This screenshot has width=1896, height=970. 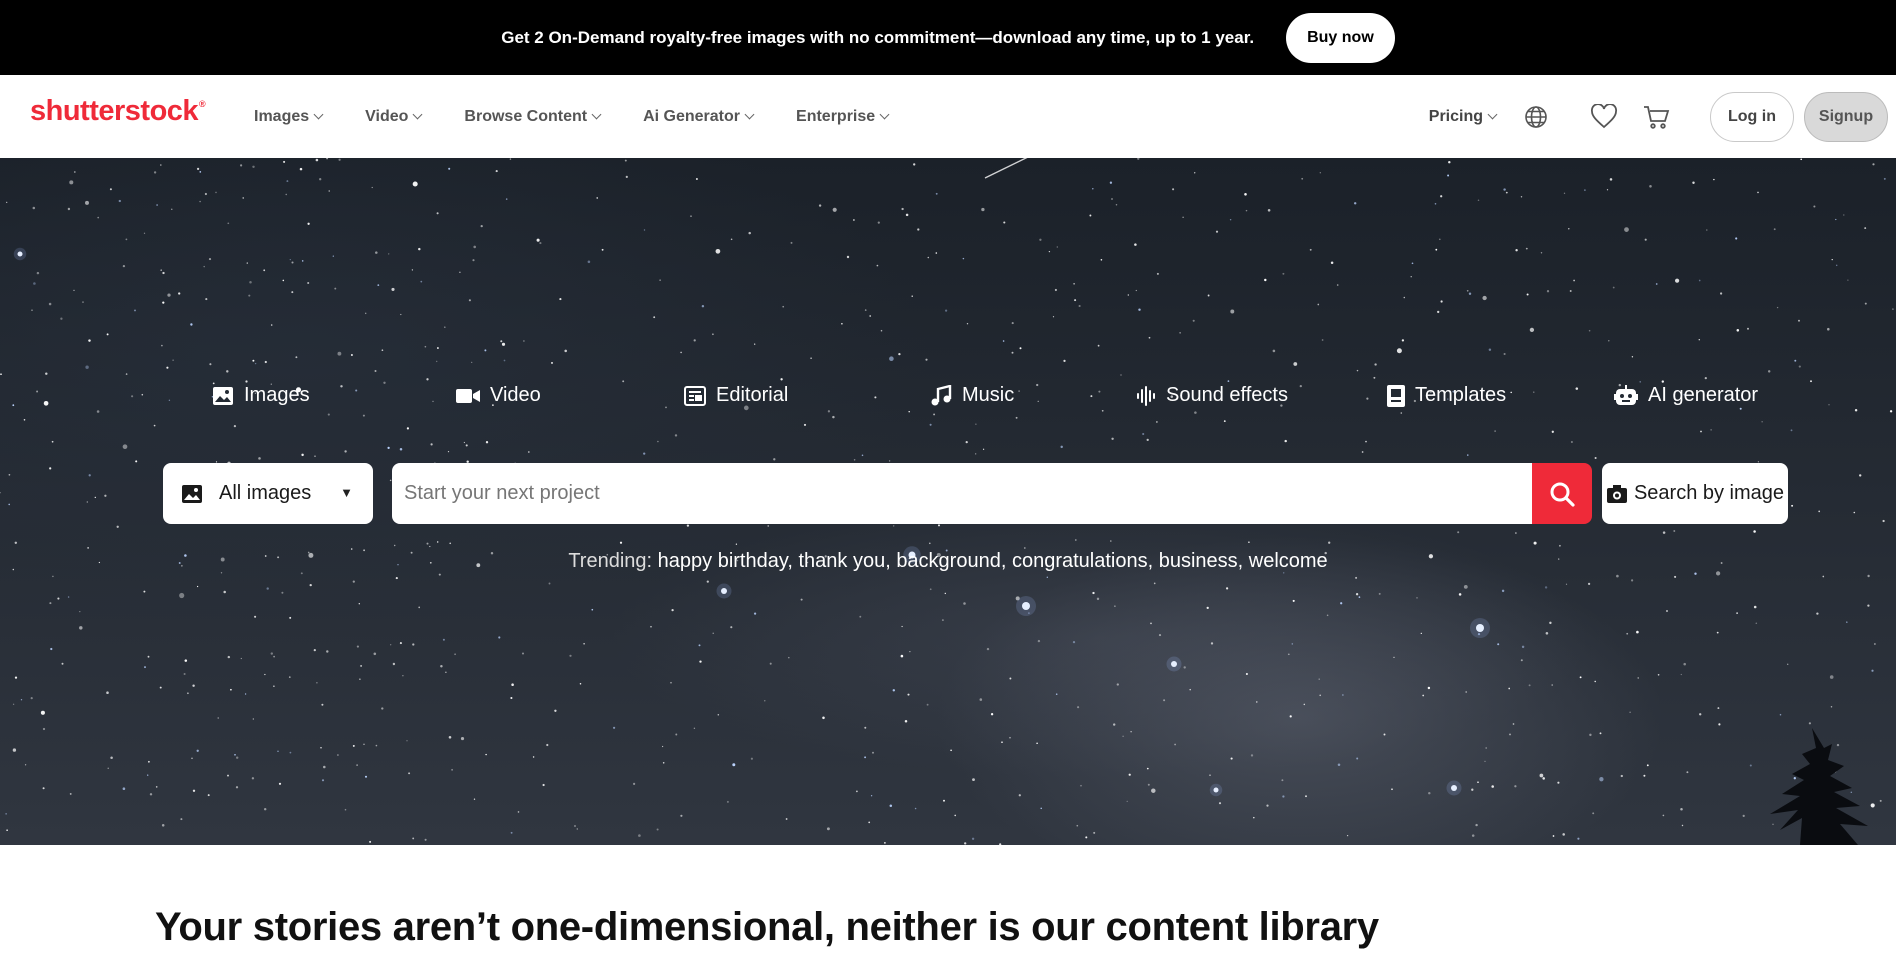 What do you see at coordinates (1656, 117) in the screenshot?
I see `cart-icon` at bounding box center [1656, 117].